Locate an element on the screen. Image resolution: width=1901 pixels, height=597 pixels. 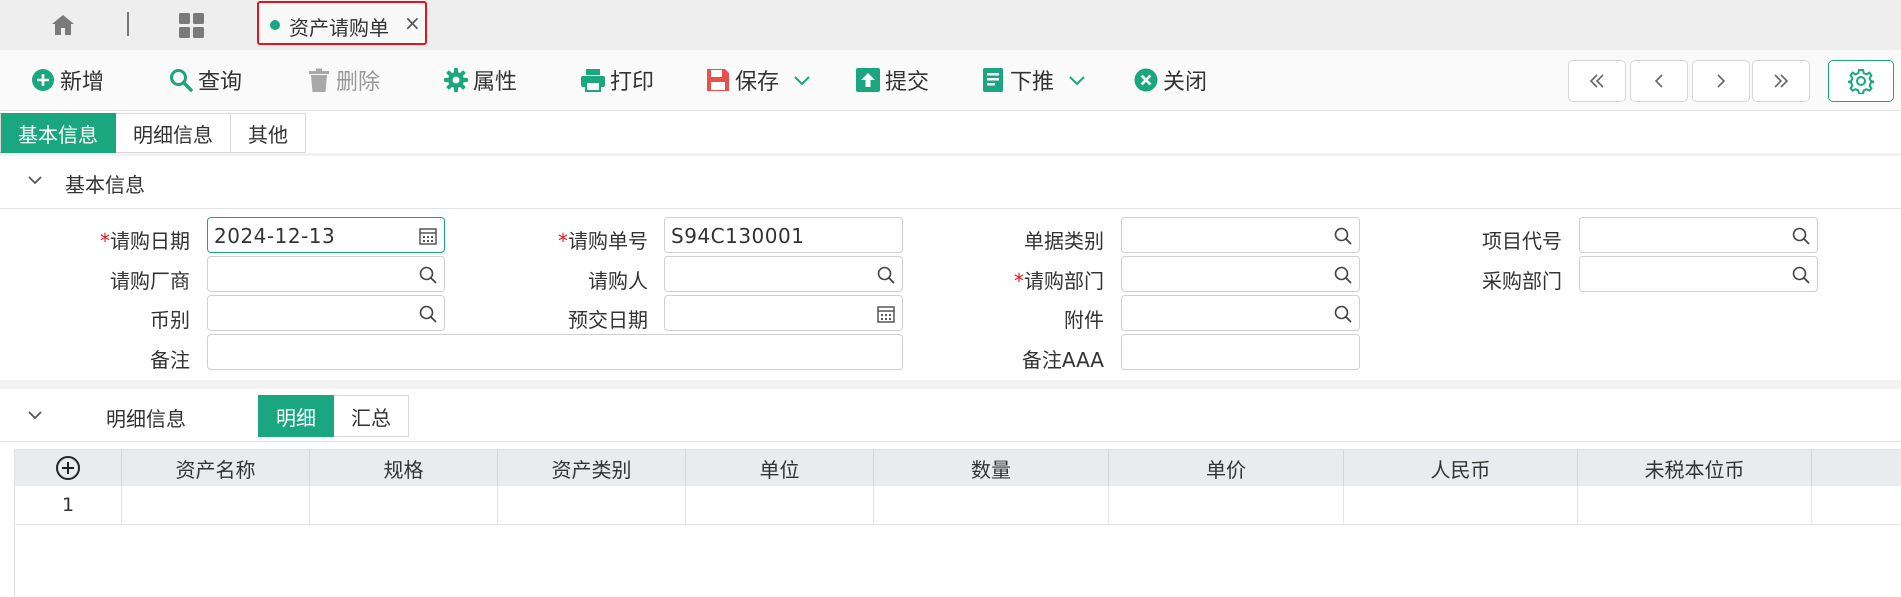
print-button: 打印 is located at coordinates (617, 80).